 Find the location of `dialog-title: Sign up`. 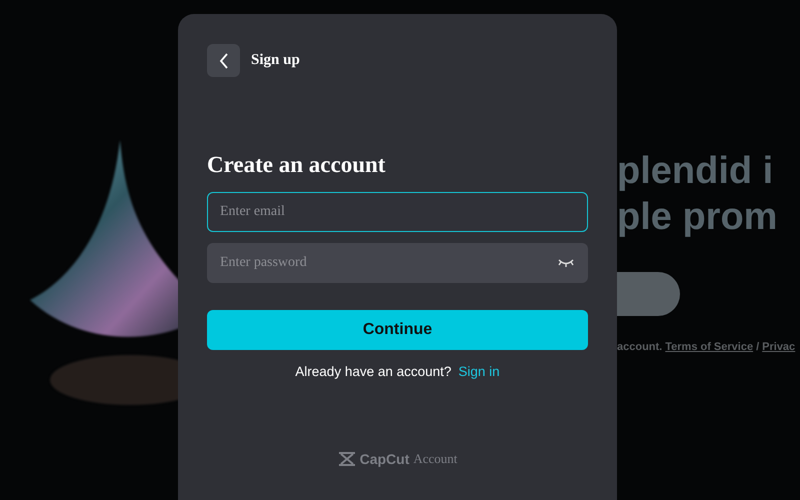

dialog-title: Sign up is located at coordinates (275, 60).